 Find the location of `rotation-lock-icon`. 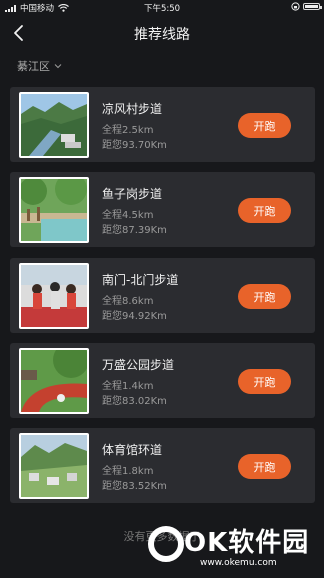

rotation-lock-icon is located at coordinates (295, 6).